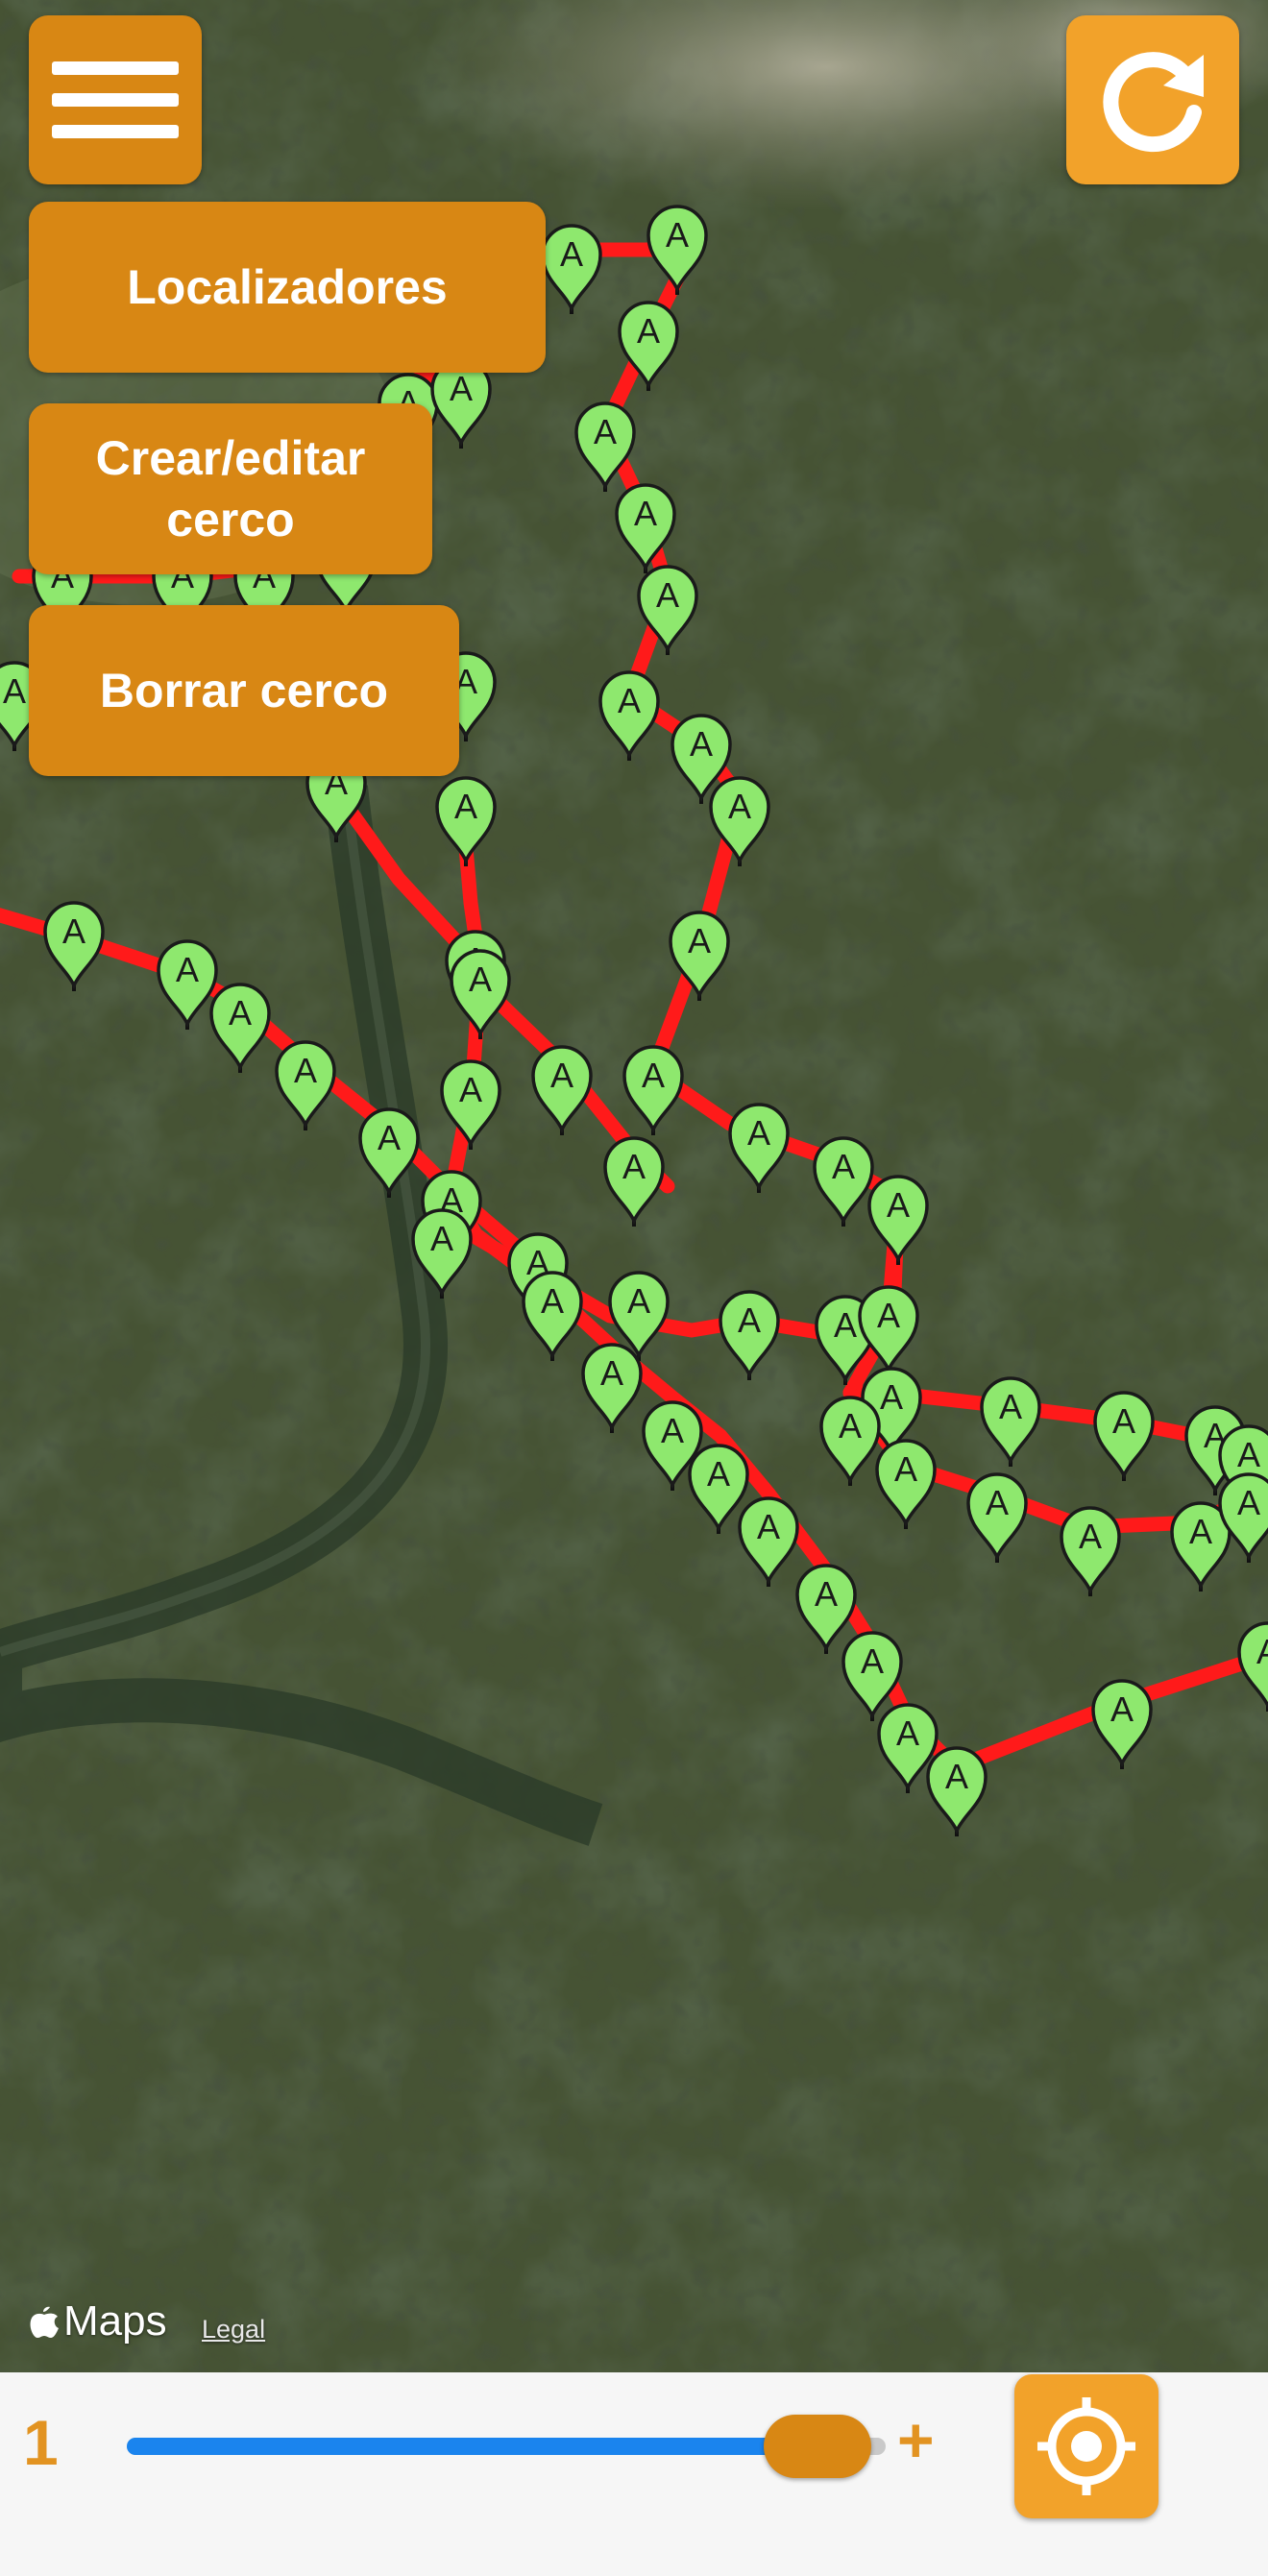  I want to click on zoom-slider-fill, so click(472, 2446).